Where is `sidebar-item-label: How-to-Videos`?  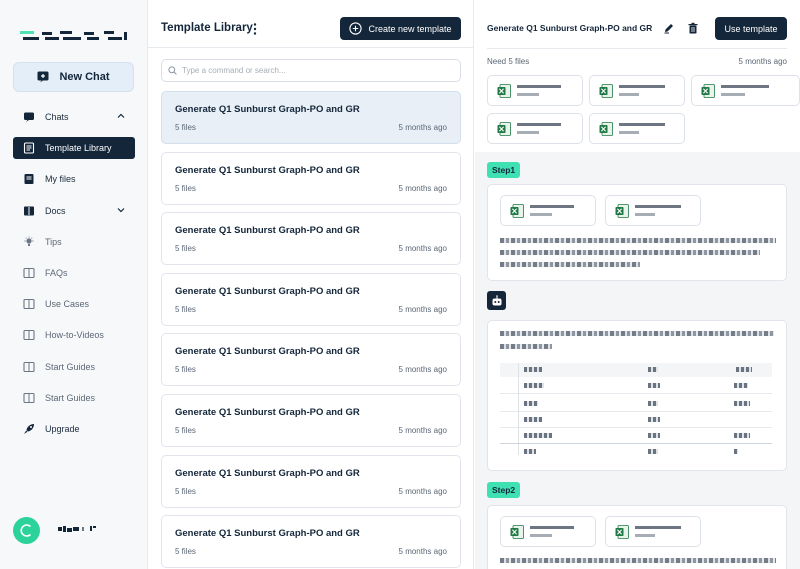
sidebar-item-label: How-to-Videos is located at coordinates (74, 335).